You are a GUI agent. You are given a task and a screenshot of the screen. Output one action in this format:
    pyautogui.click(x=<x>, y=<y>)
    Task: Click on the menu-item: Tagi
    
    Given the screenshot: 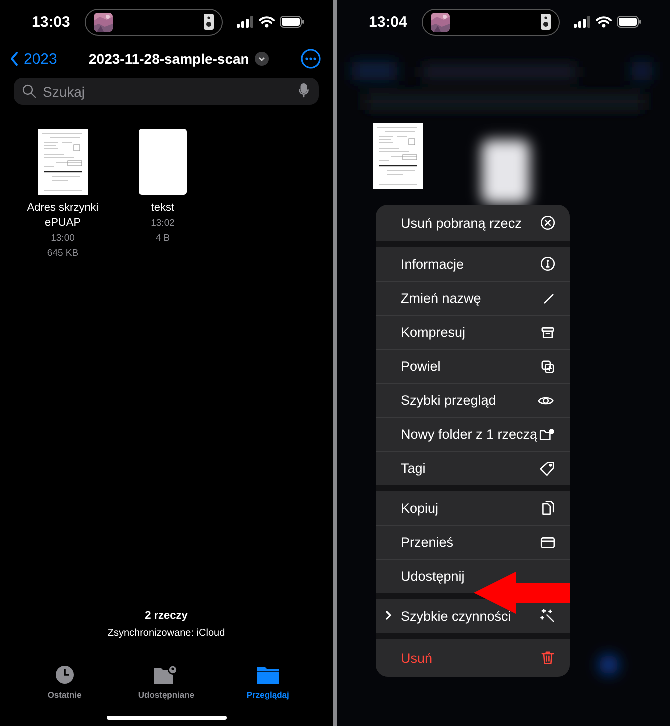 What is the action you would take?
    pyautogui.click(x=473, y=468)
    